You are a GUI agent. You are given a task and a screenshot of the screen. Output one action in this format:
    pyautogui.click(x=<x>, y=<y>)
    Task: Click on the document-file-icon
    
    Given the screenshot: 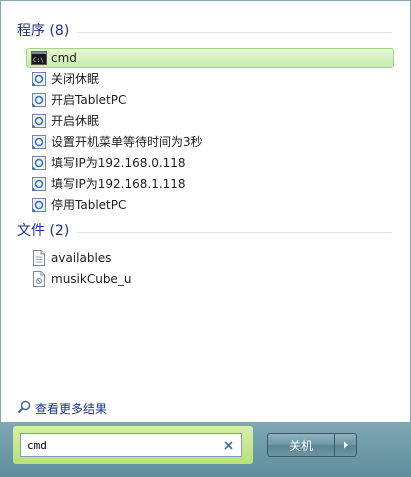 What is the action you would take?
    pyautogui.click(x=39, y=279)
    